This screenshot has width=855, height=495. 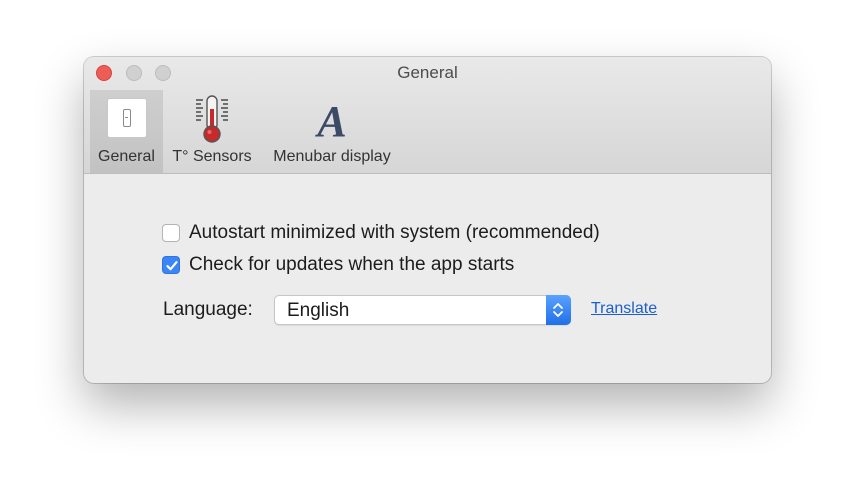 I want to click on checkmark-icon, so click(x=172, y=266).